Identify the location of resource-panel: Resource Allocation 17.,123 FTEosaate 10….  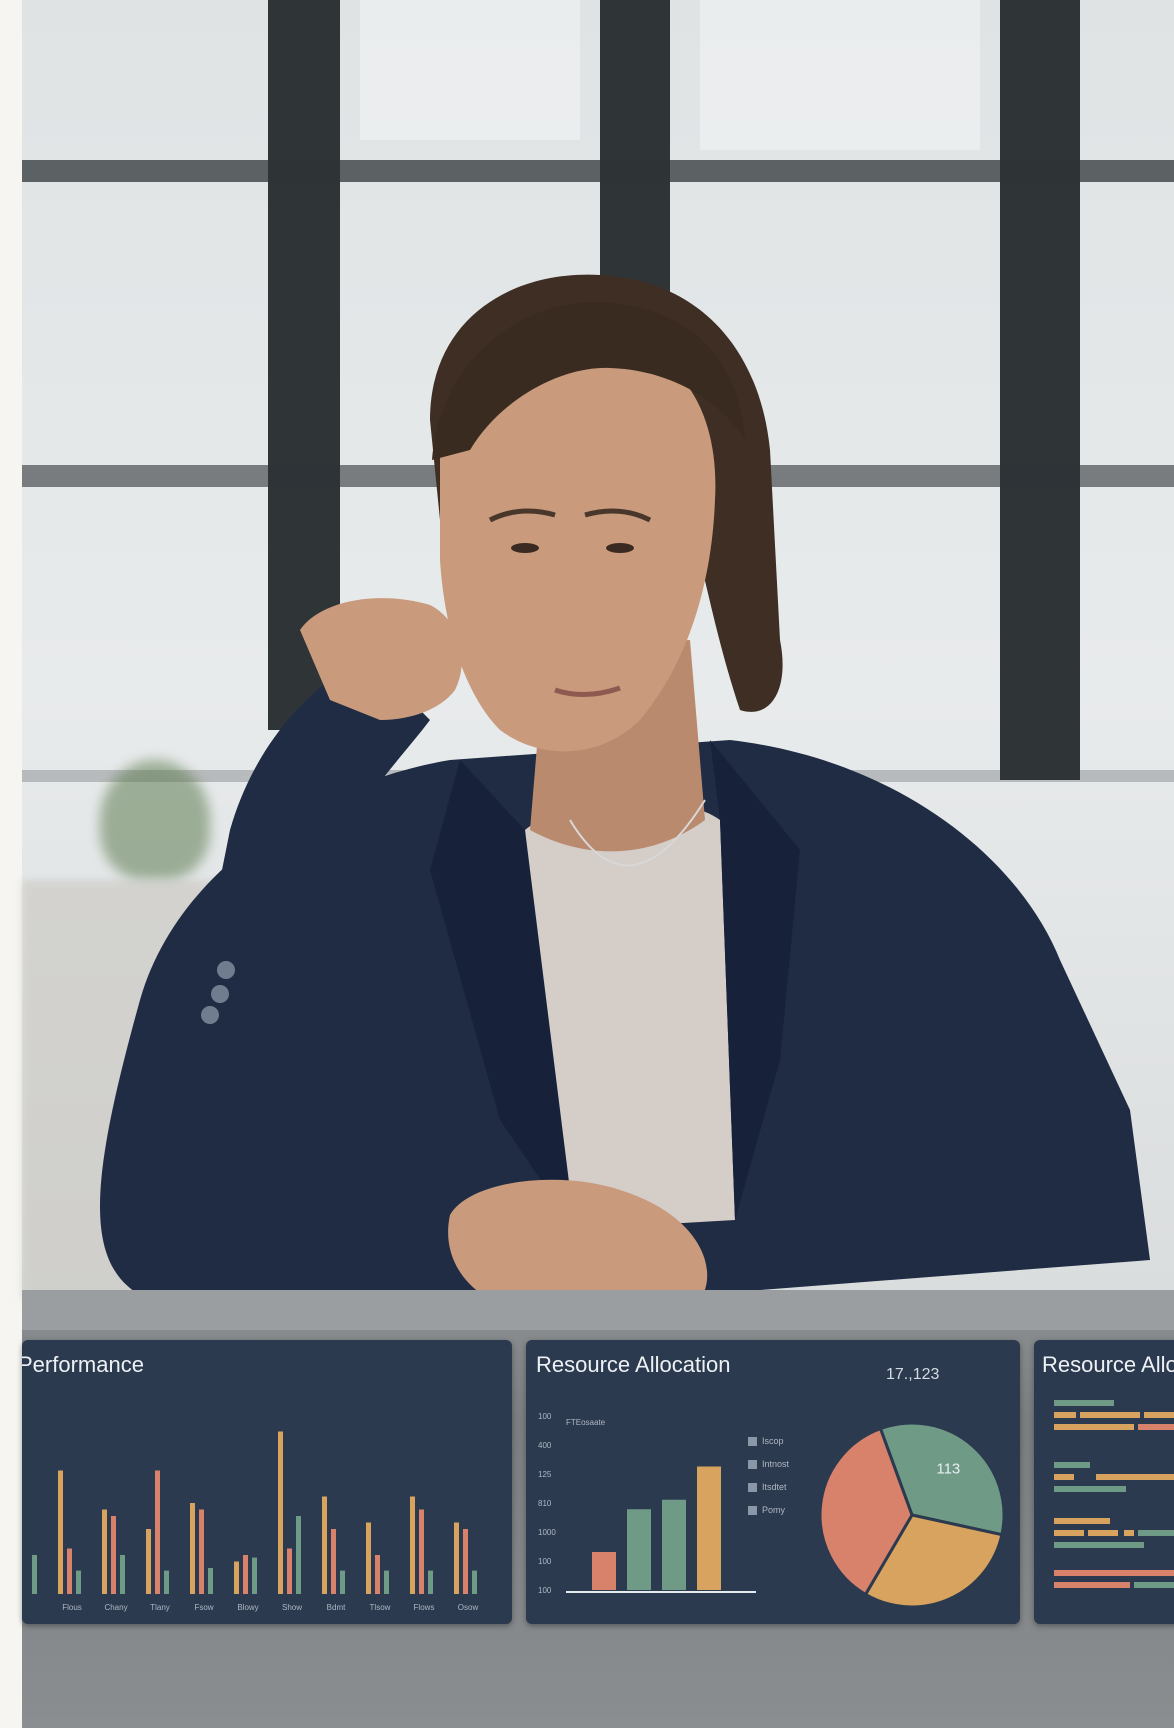
(773, 1482).